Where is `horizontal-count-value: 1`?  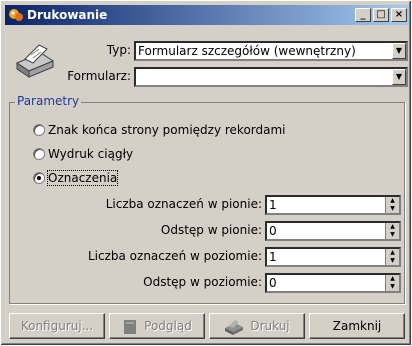 horizontal-count-value: 1 is located at coordinates (273, 257).